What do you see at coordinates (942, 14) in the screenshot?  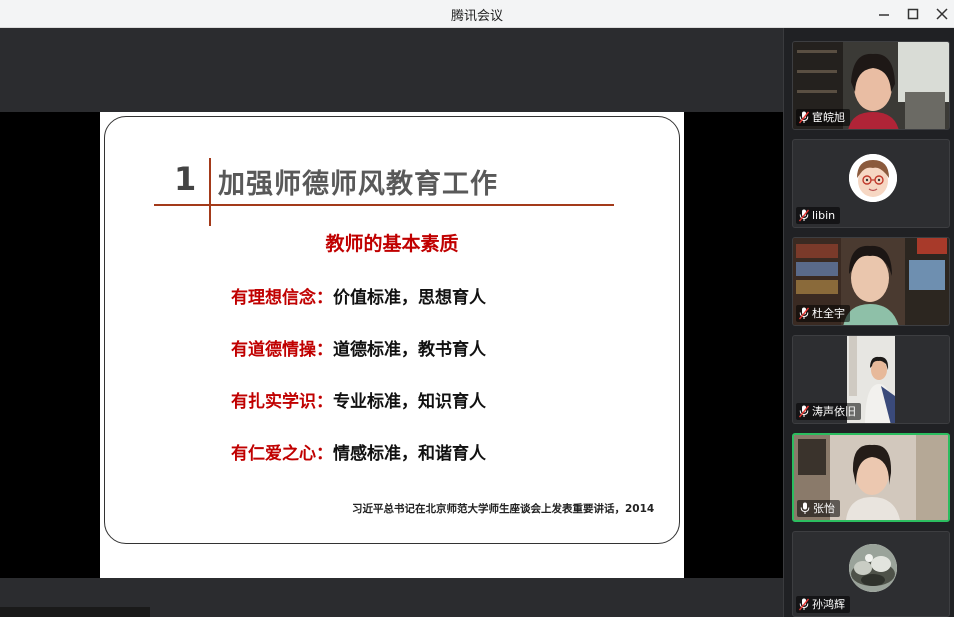 I see `close-icon` at bounding box center [942, 14].